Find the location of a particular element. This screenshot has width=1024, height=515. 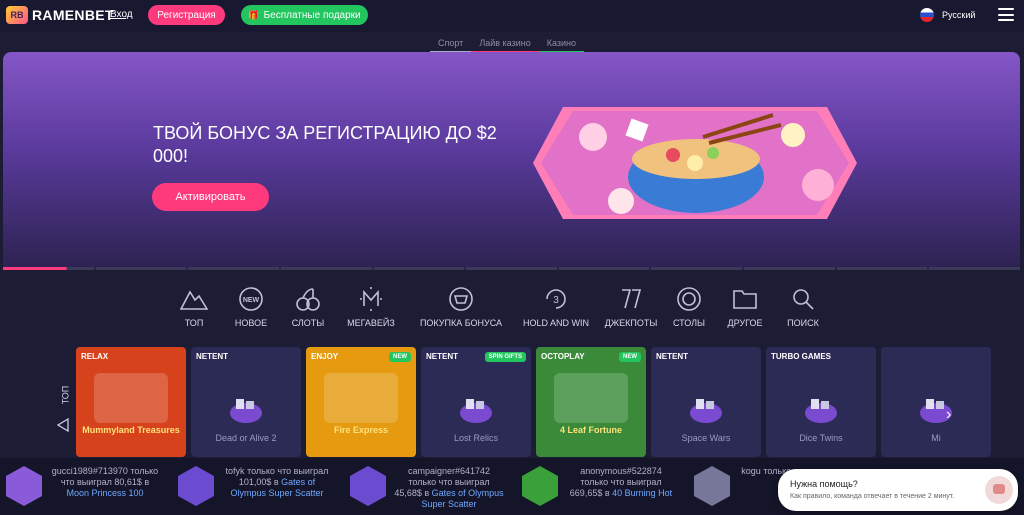

winner-username: campaigner#641742 is located at coordinates (449, 471).